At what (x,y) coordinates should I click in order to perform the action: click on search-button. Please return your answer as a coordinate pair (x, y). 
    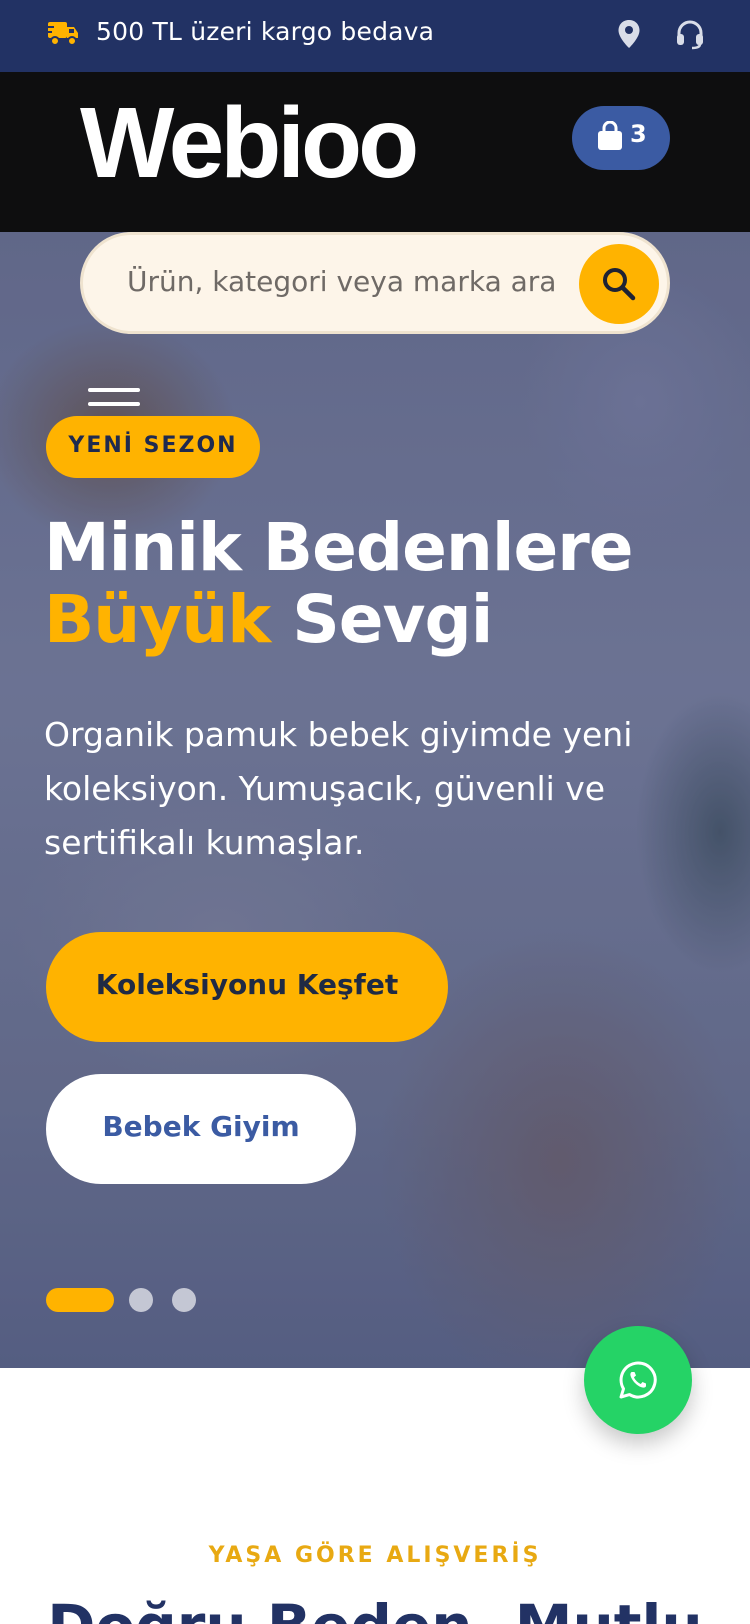
    Looking at the image, I should click on (619, 284).